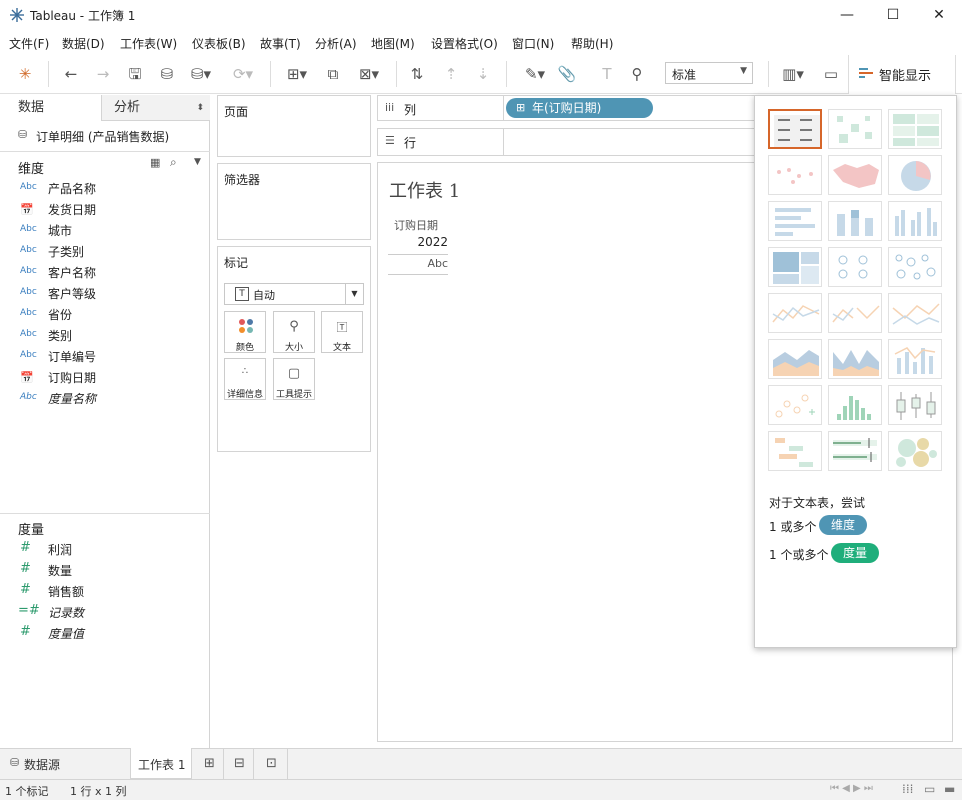 The height and width of the screenshot is (800, 962). I want to click on chart-type-stacked-bars, so click(855, 221).